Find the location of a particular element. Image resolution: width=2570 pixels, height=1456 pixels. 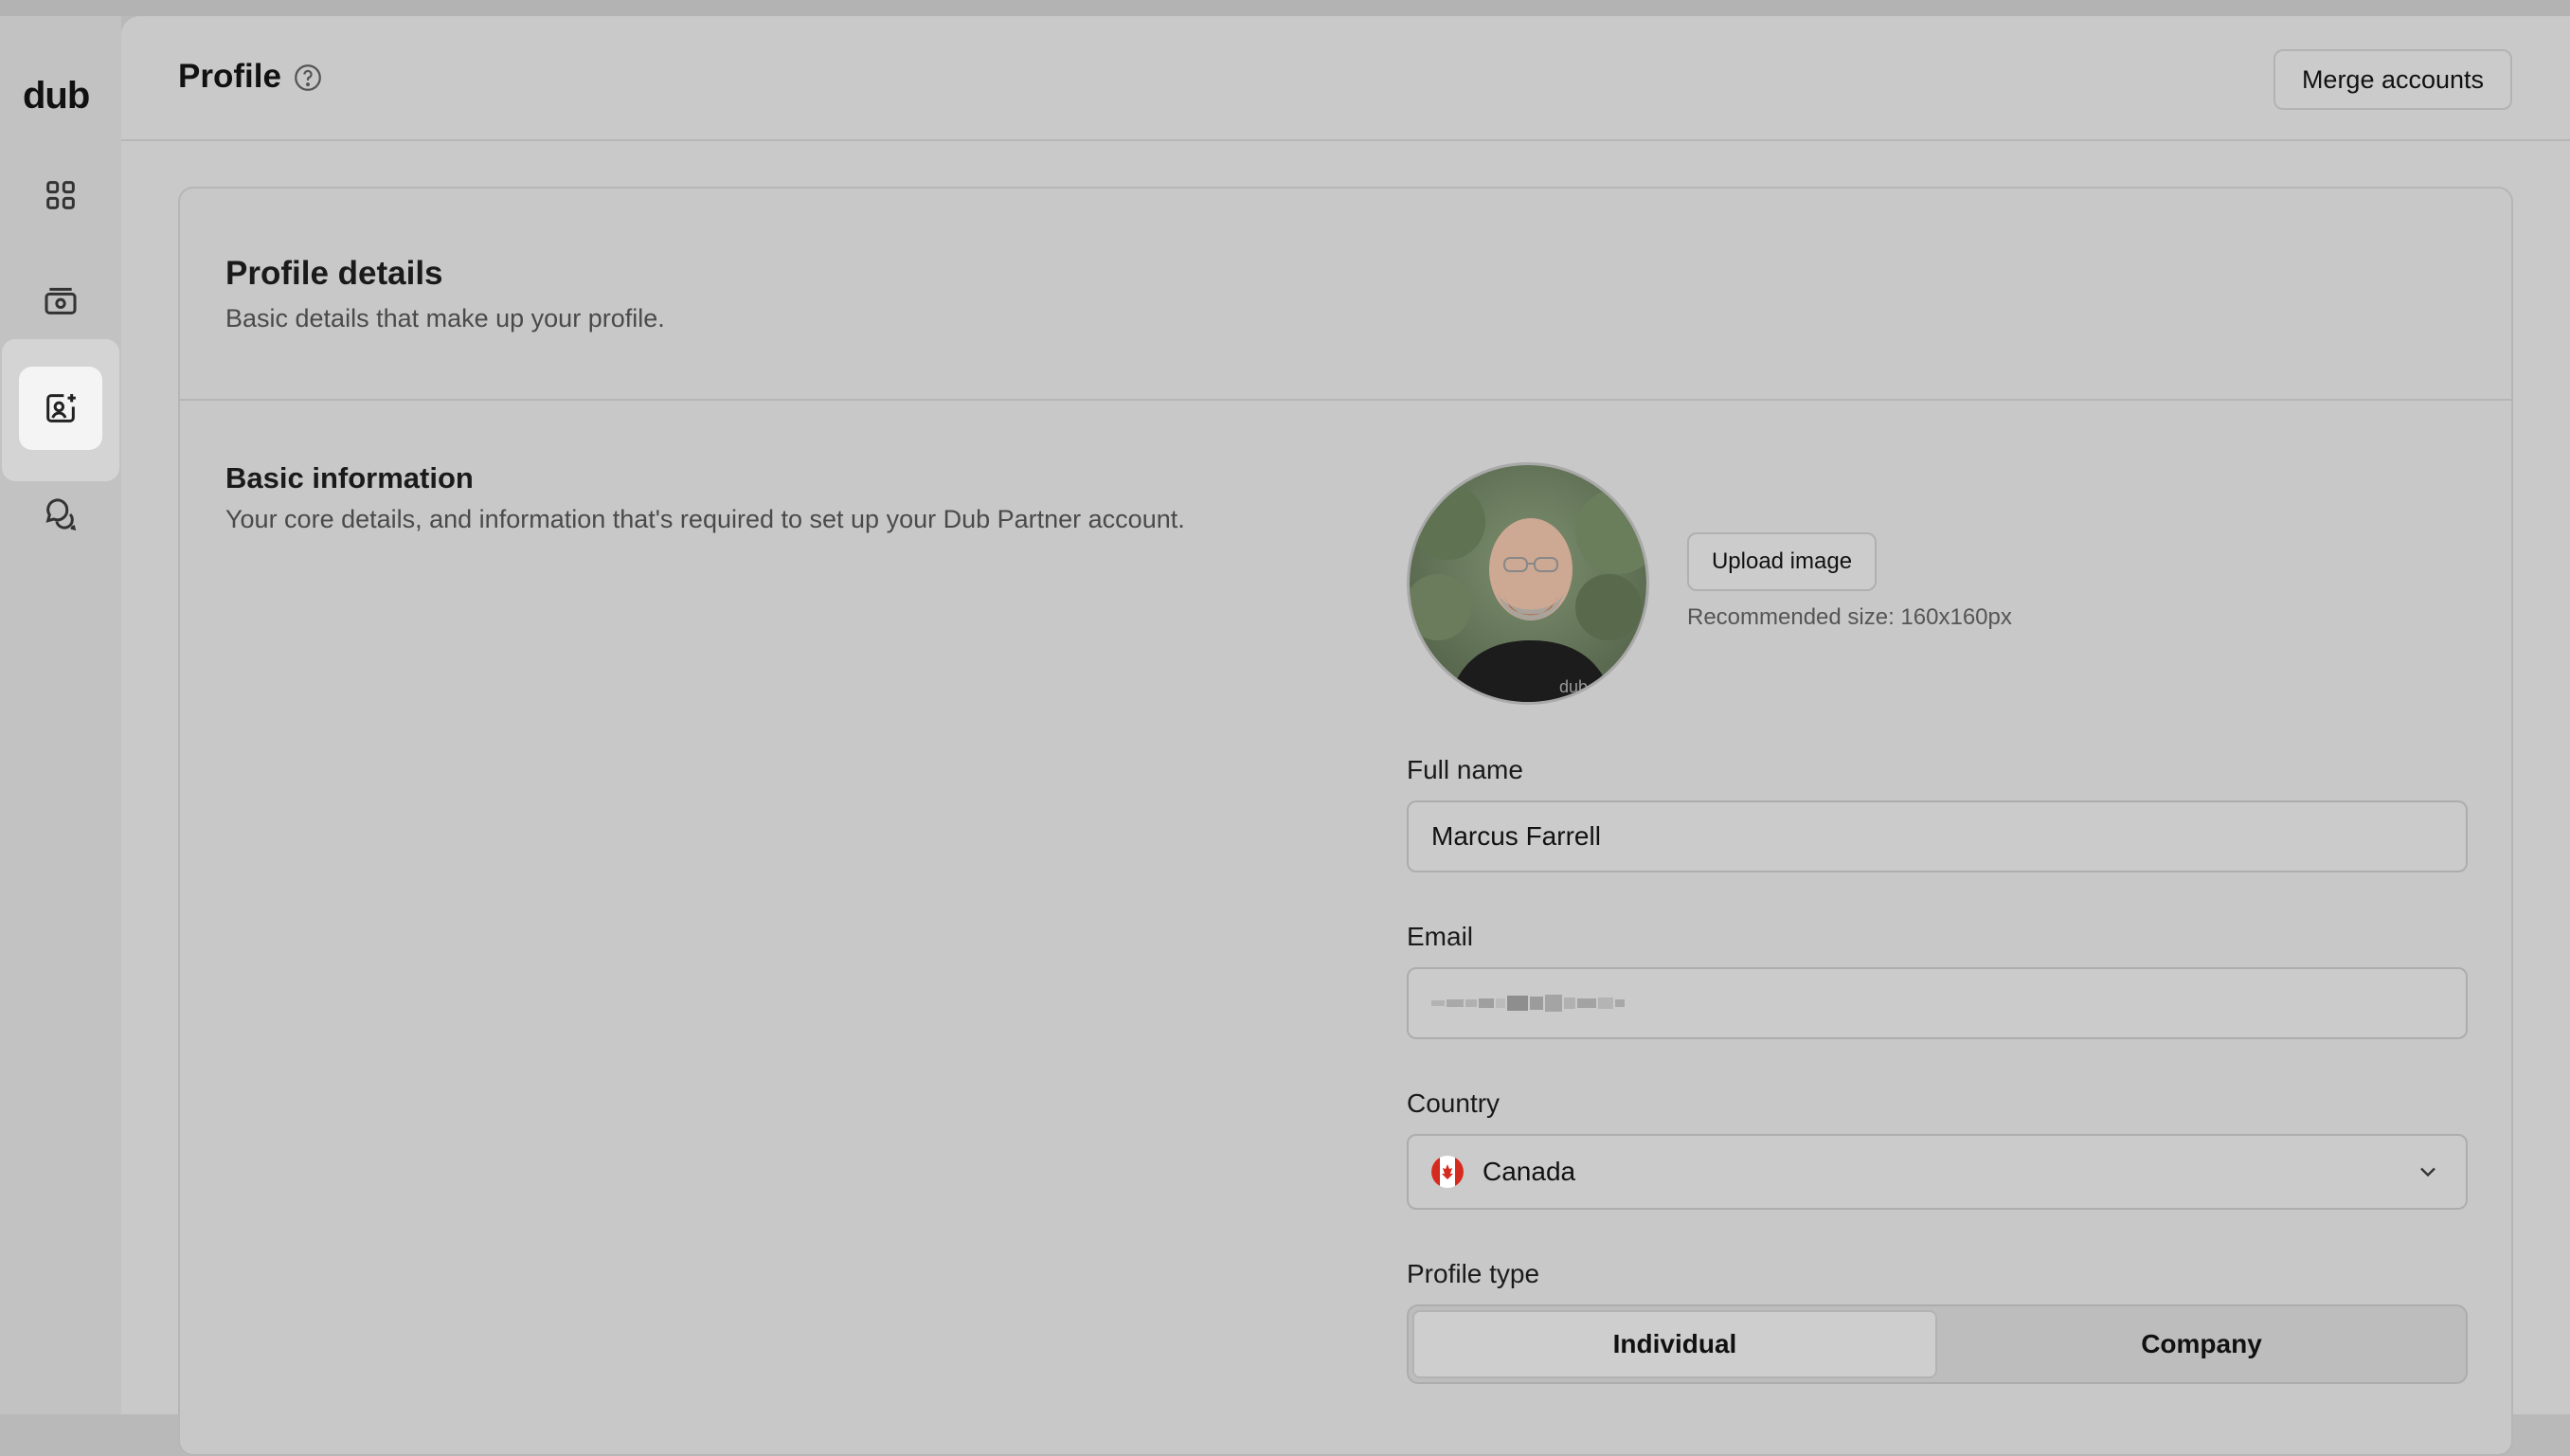

dub-logo: dub is located at coordinates (61, 96).